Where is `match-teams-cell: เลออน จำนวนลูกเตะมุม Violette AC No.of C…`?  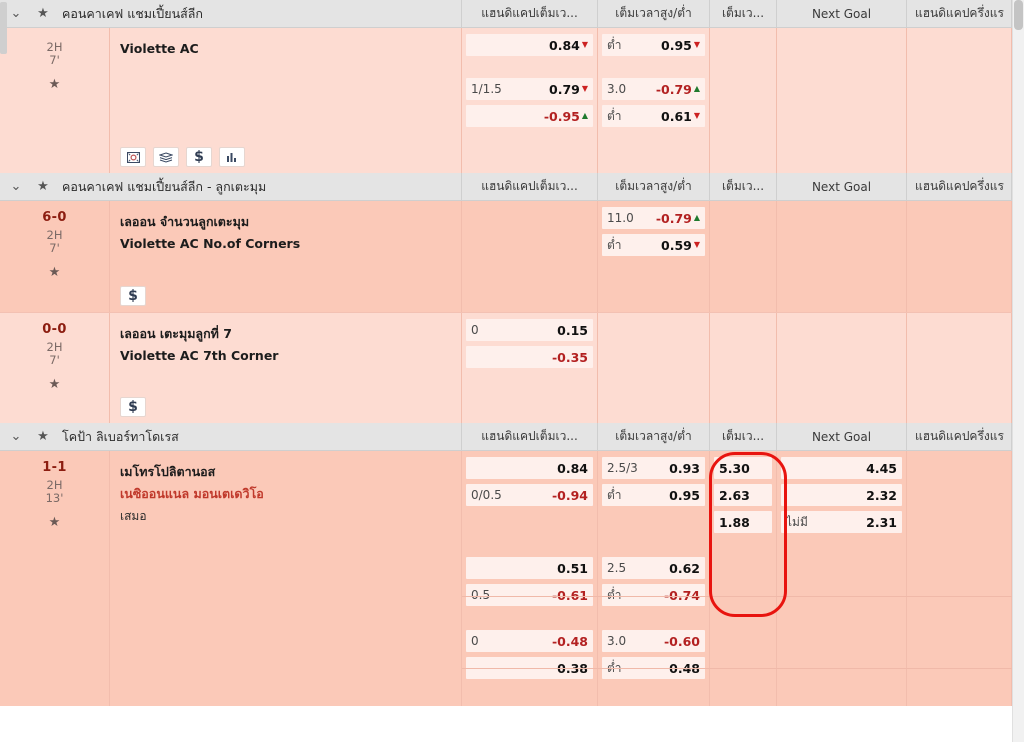 match-teams-cell: เลออน จำนวนลูกเตะมุม Violette AC No.of C… is located at coordinates (286, 256).